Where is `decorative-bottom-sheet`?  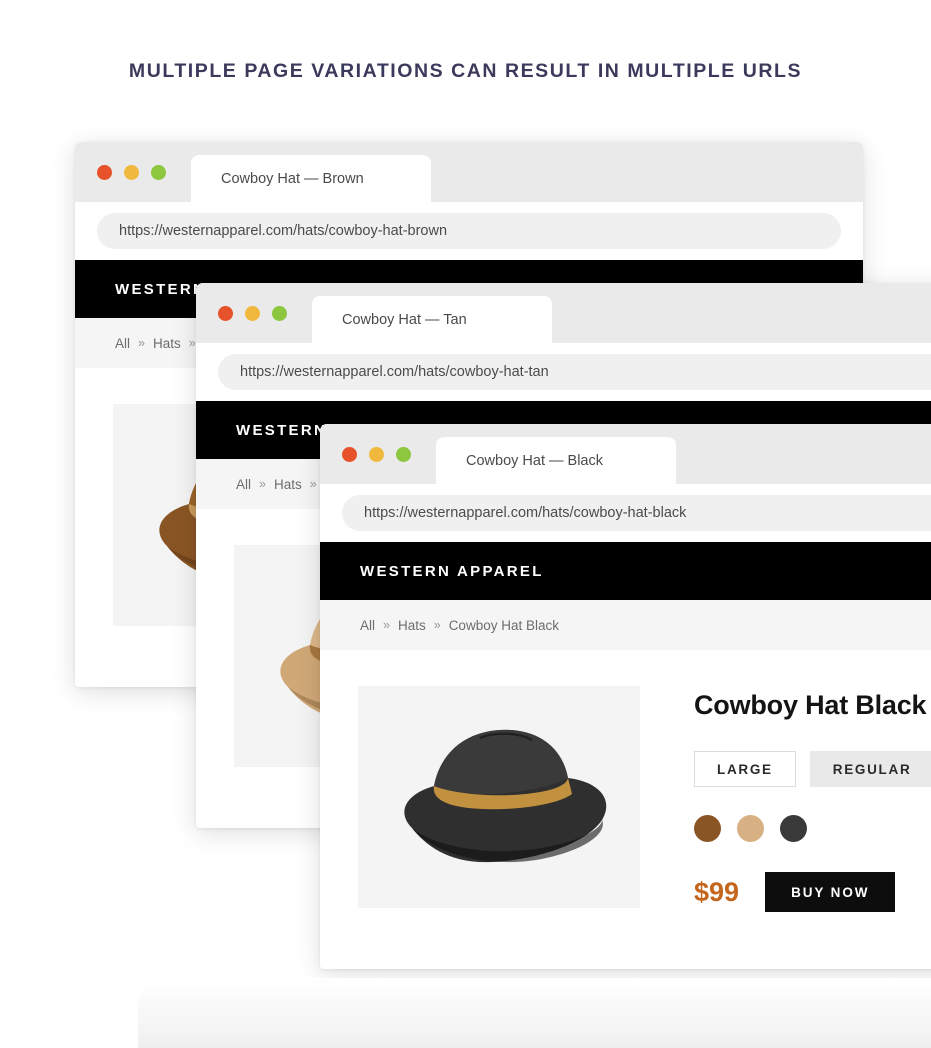 decorative-bottom-sheet is located at coordinates (534, 1013).